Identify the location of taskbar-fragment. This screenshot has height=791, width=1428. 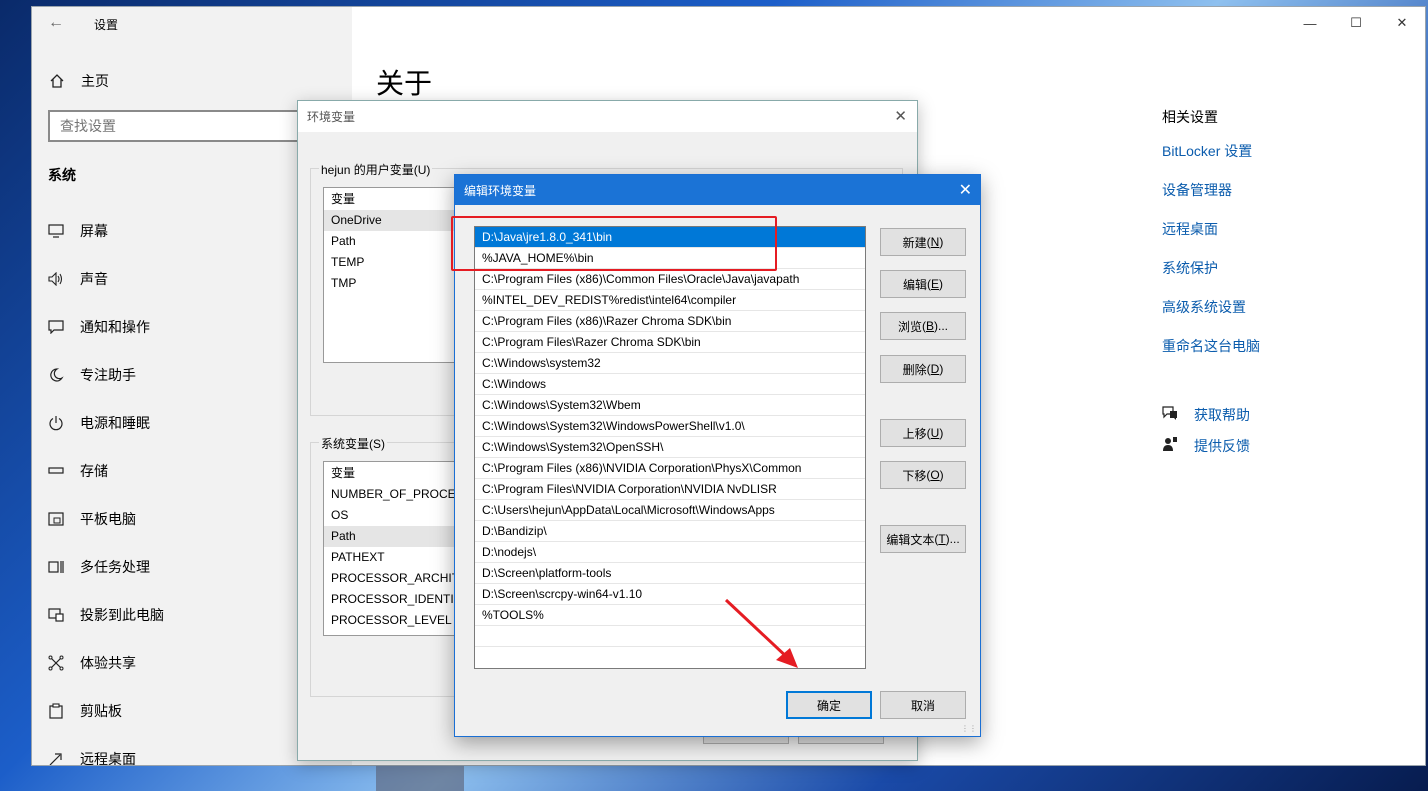
(420, 778).